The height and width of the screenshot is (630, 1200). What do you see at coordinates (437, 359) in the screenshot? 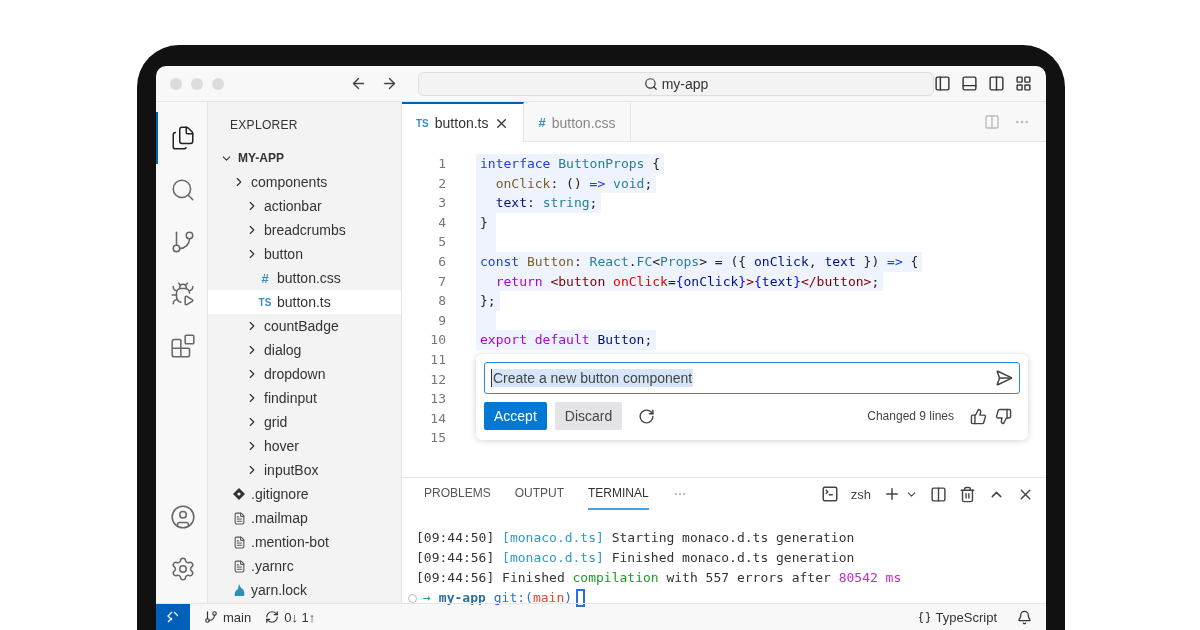
I see `line-number: 11` at bounding box center [437, 359].